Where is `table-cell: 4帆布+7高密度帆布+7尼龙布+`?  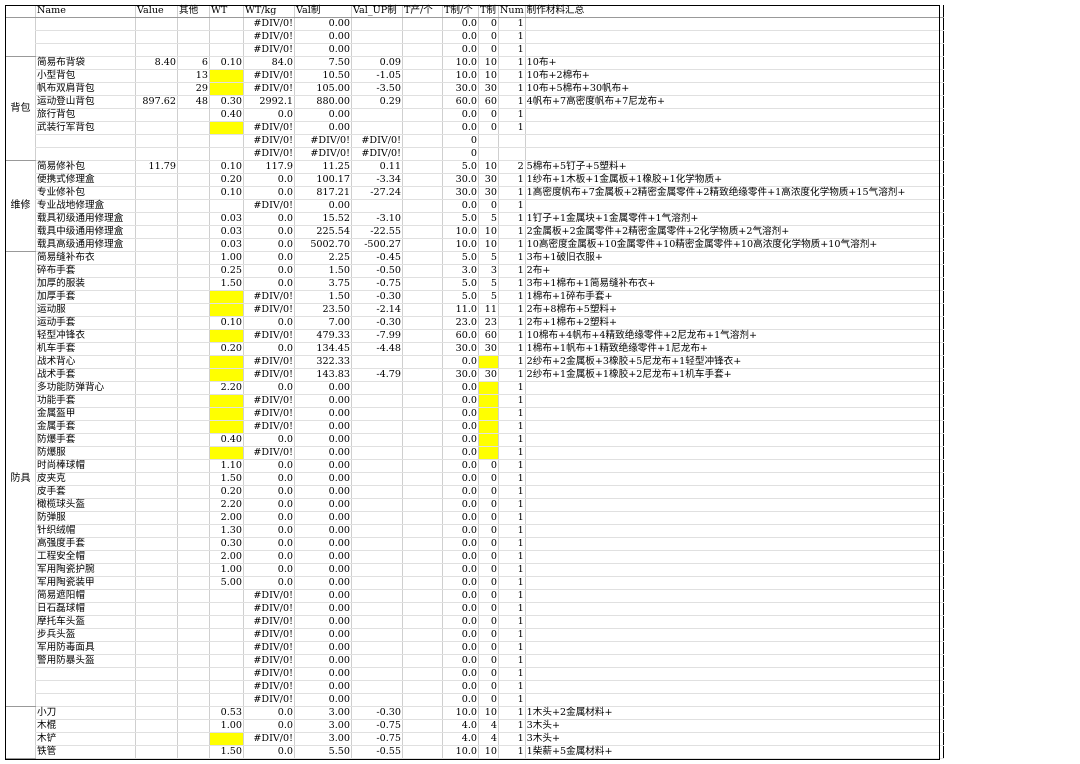 table-cell: 4帆布+7高密度帆布+7尼龙布+ is located at coordinates (734, 102).